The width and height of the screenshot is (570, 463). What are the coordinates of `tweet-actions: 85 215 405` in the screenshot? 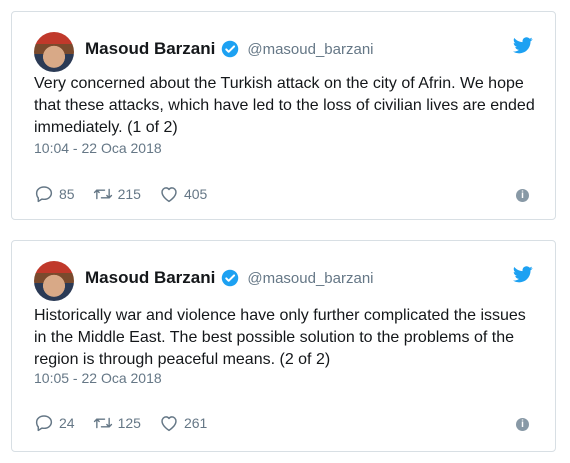 It's located at (129, 194).